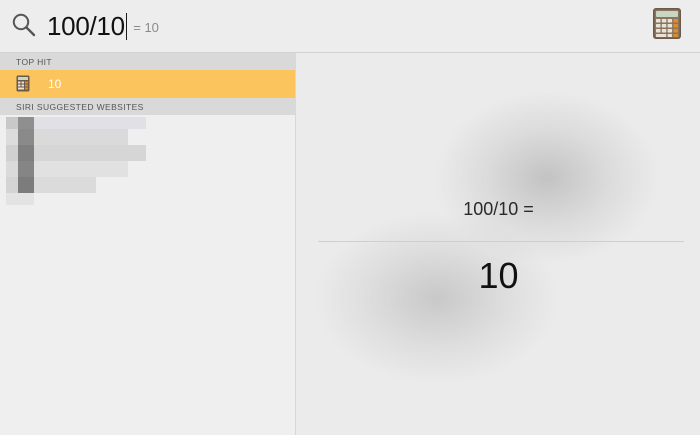 Image resolution: width=700 pixels, height=435 pixels. What do you see at coordinates (498, 209) in the screenshot?
I see `calculation-expression: 100/10 =` at bounding box center [498, 209].